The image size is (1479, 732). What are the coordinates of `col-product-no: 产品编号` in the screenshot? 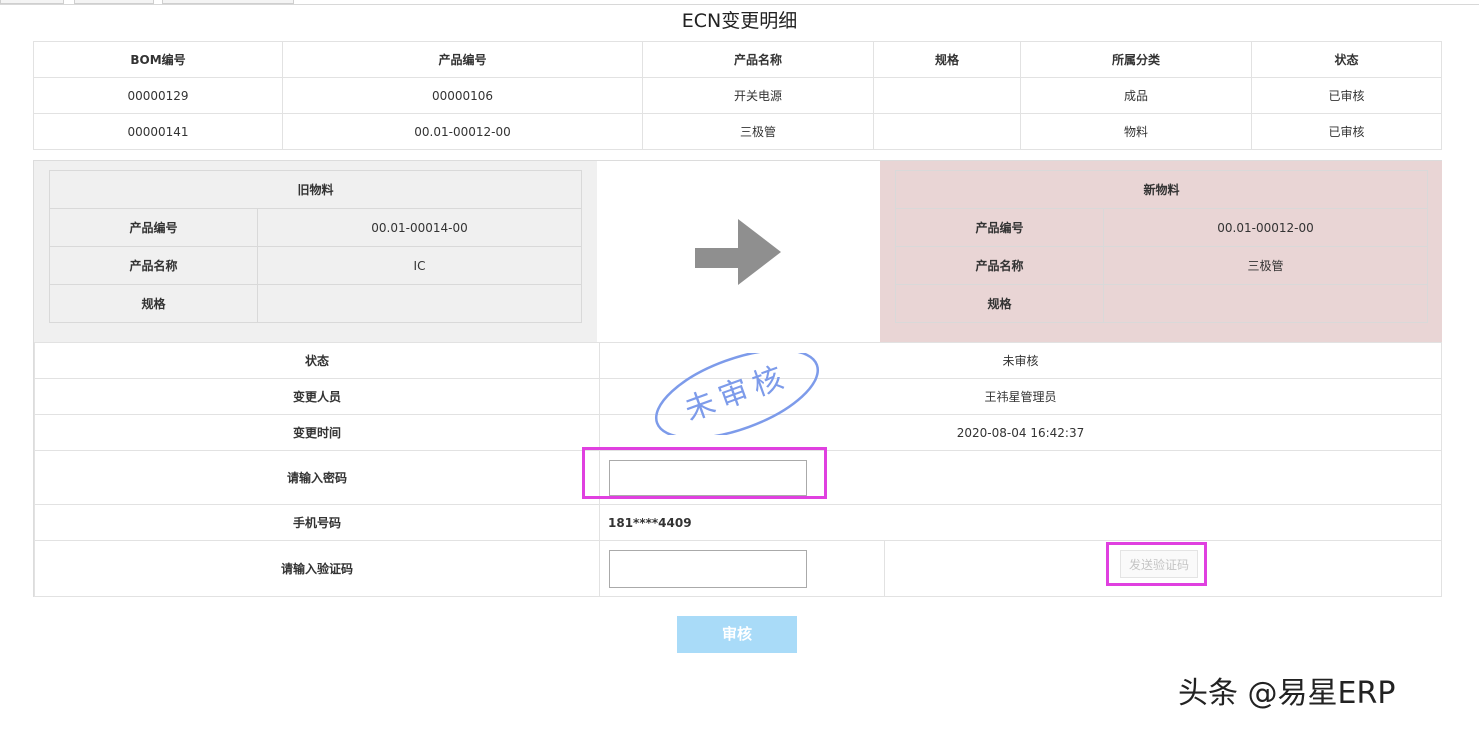 It's located at (462, 59).